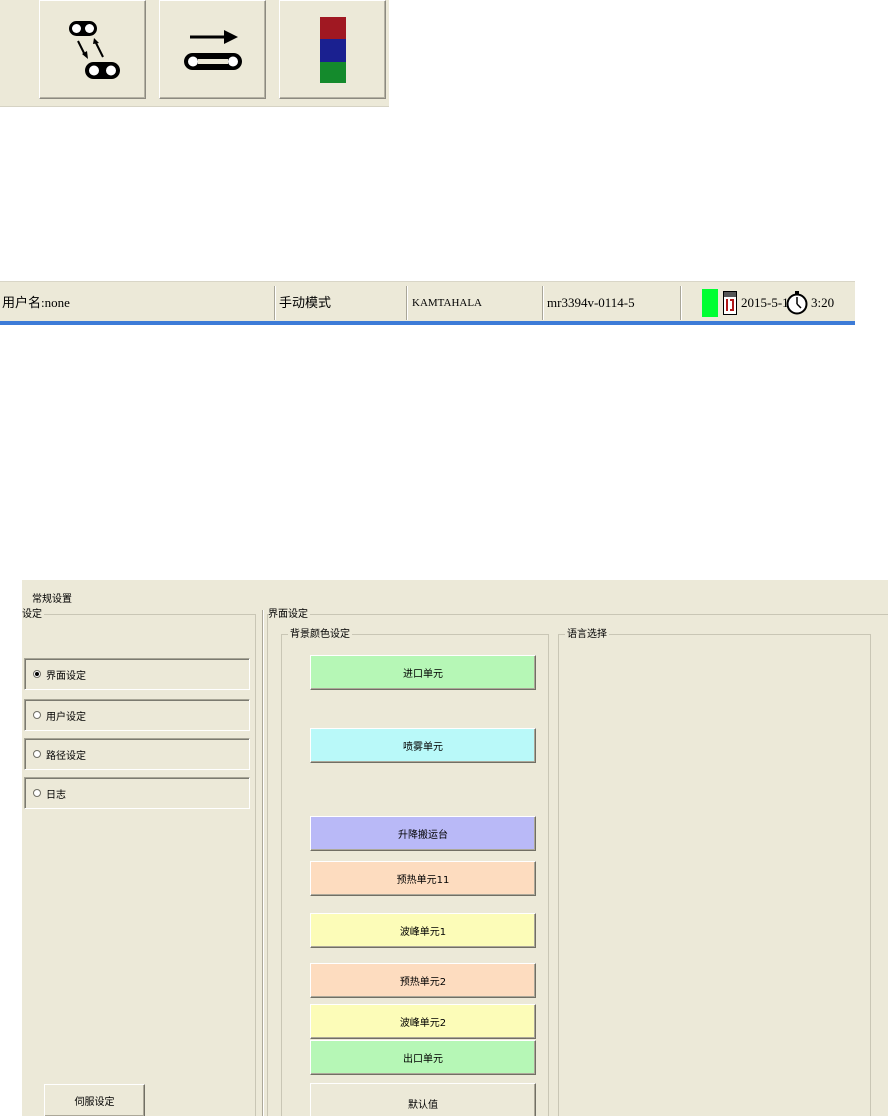  What do you see at coordinates (66, 756) in the screenshot?
I see `radio-label: 路径设定` at bounding box center [66, 756].